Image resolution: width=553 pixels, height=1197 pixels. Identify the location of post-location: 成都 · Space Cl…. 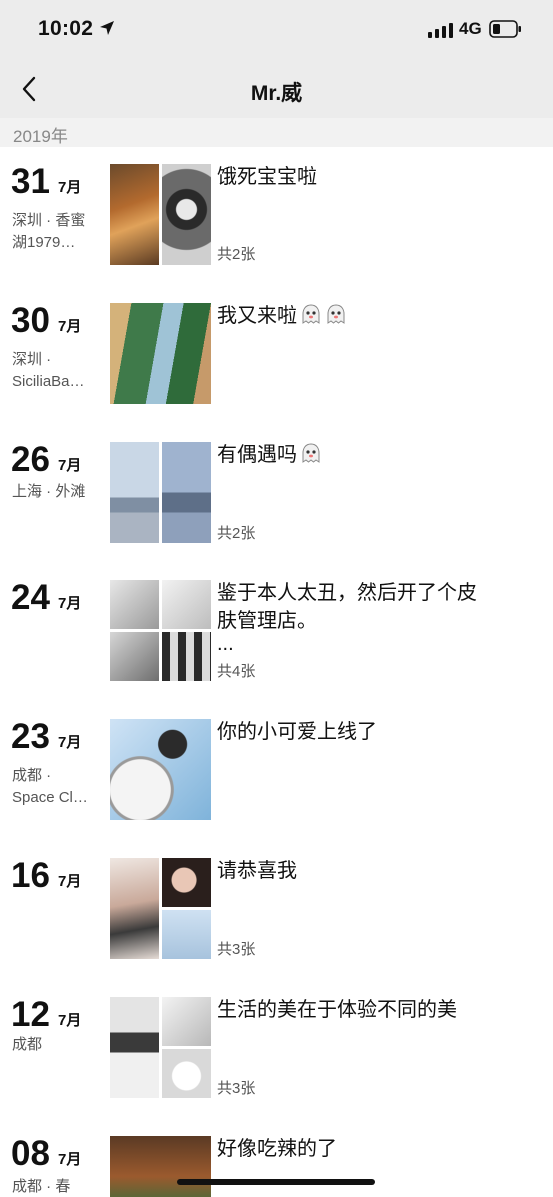
(50, 786).